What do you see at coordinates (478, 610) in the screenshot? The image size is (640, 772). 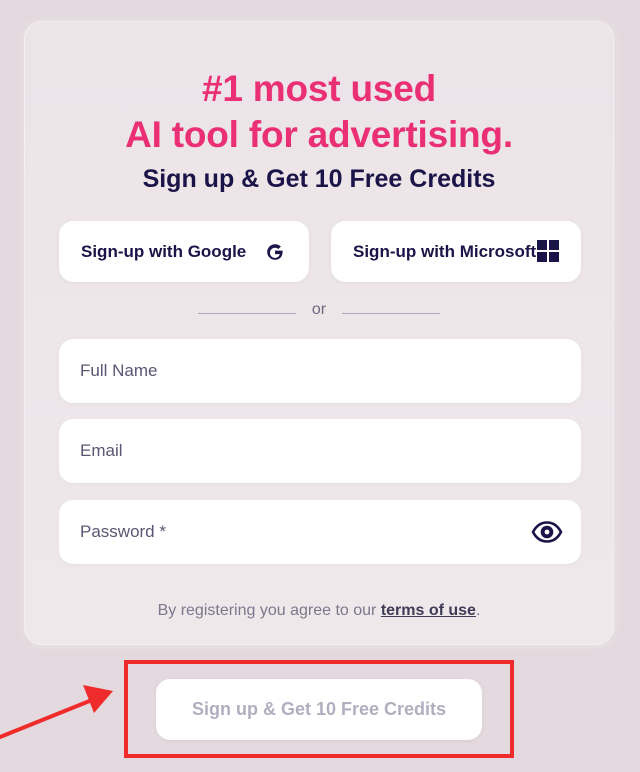 I see `terms-suffix: .` at bounding box center [478, 610].